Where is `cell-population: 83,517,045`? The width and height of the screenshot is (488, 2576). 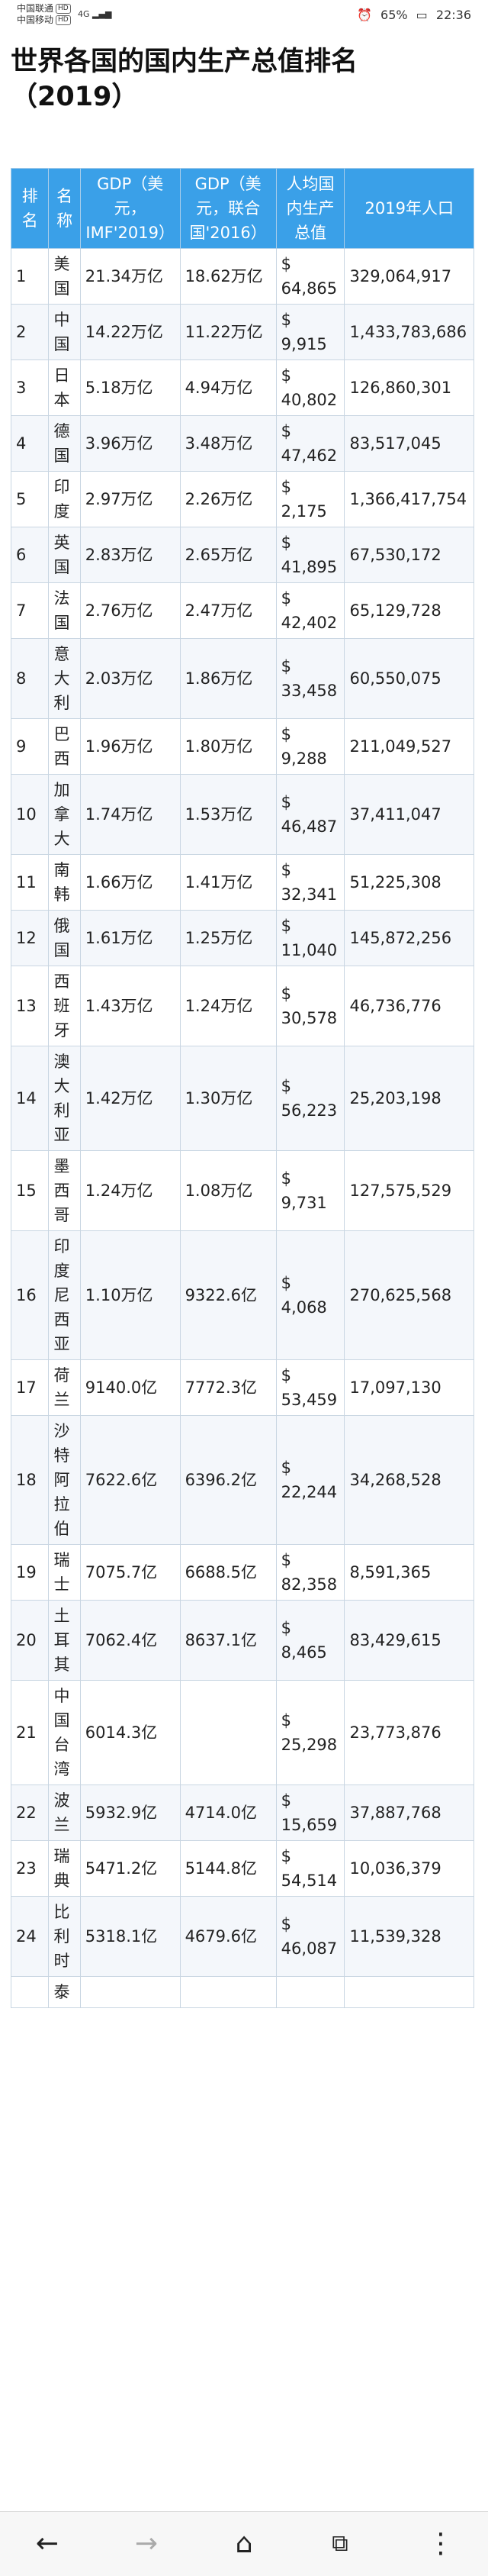 cell-population: 83,517,045 is located at coordinates (409, 443).